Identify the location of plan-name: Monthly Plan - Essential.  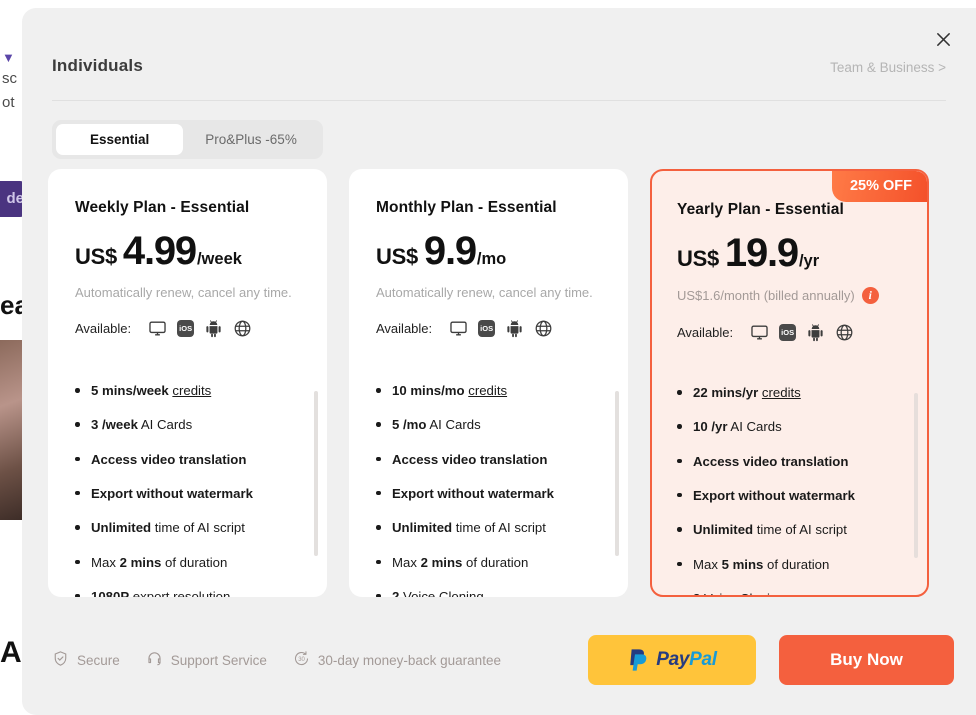
(466, 207).